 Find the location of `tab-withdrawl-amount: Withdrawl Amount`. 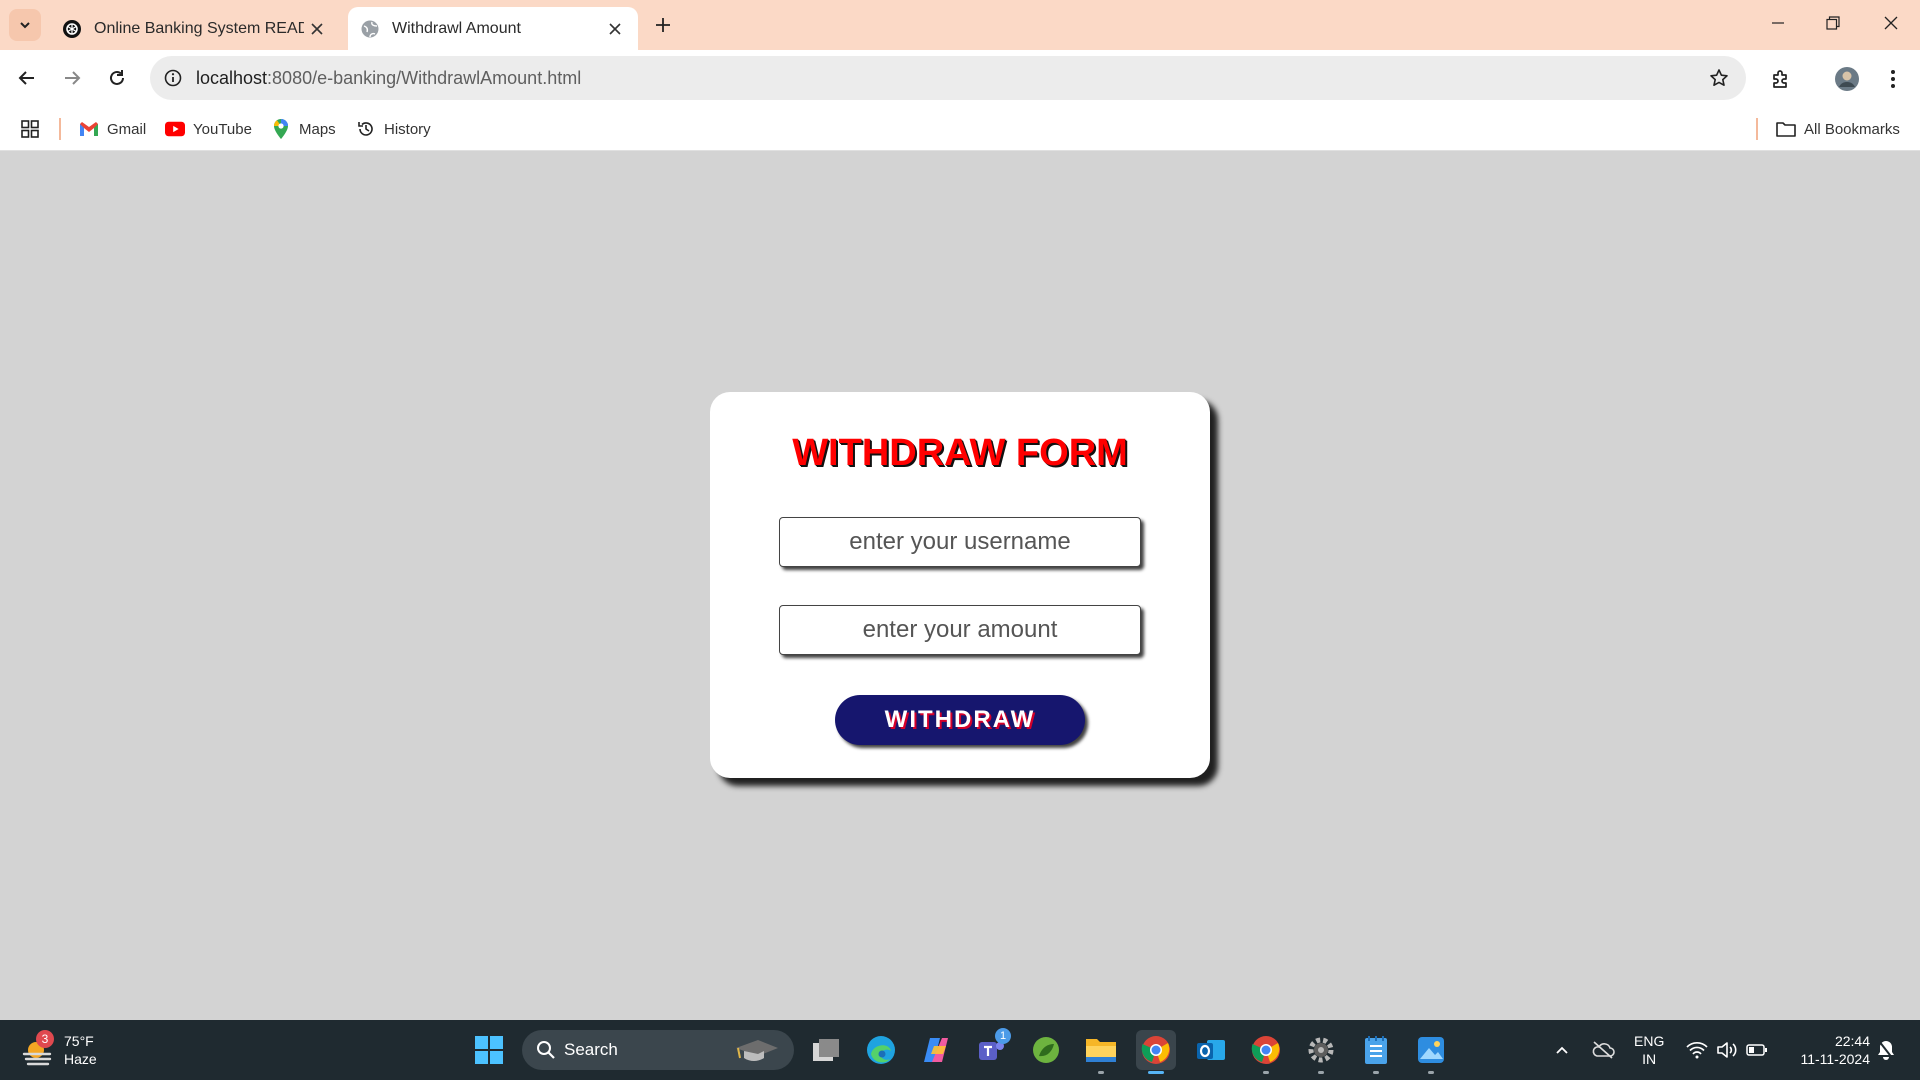

tab-withdrawl-amount: Withdrawl Amount is located at coordinates (493, 28).